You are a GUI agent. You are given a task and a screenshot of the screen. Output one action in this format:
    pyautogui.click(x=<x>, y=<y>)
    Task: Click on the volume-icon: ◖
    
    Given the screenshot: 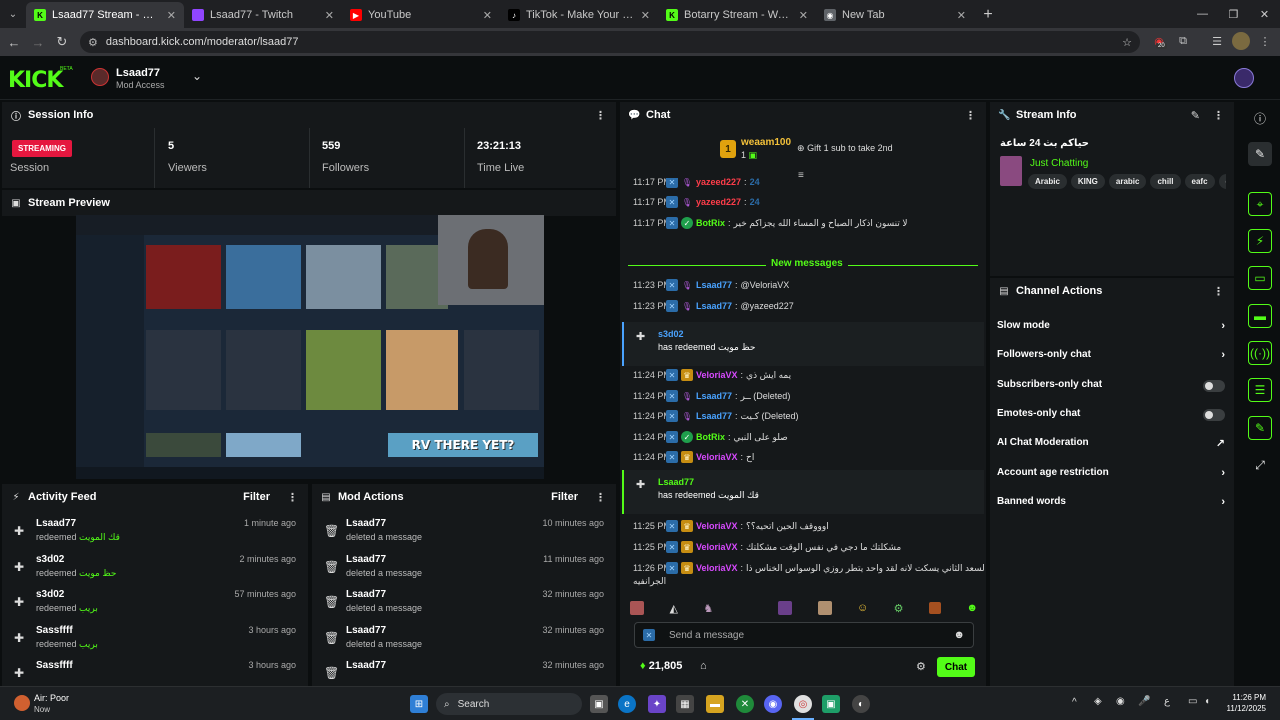 What is the action you would take?
    pyautogui.click(x=1207, y=701)
    